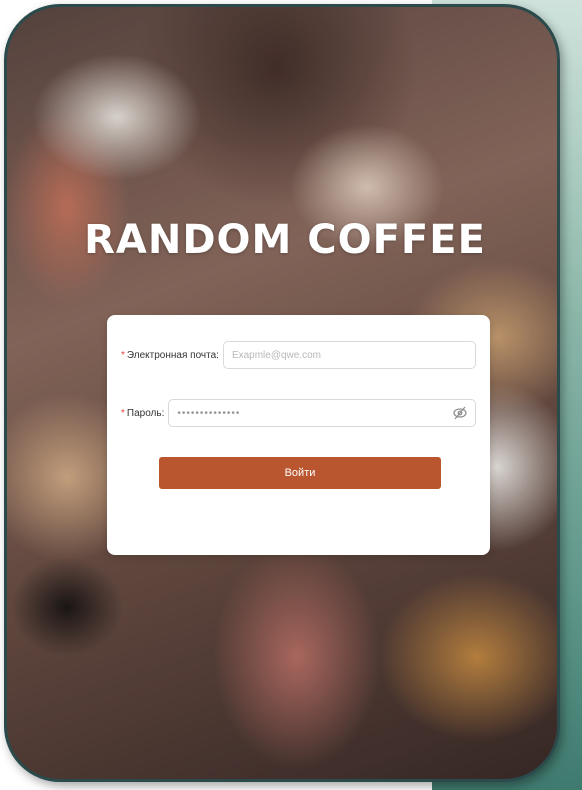 The image size is (582, 790). I want to click on password-label: * Пароль:, so click(142, 413).